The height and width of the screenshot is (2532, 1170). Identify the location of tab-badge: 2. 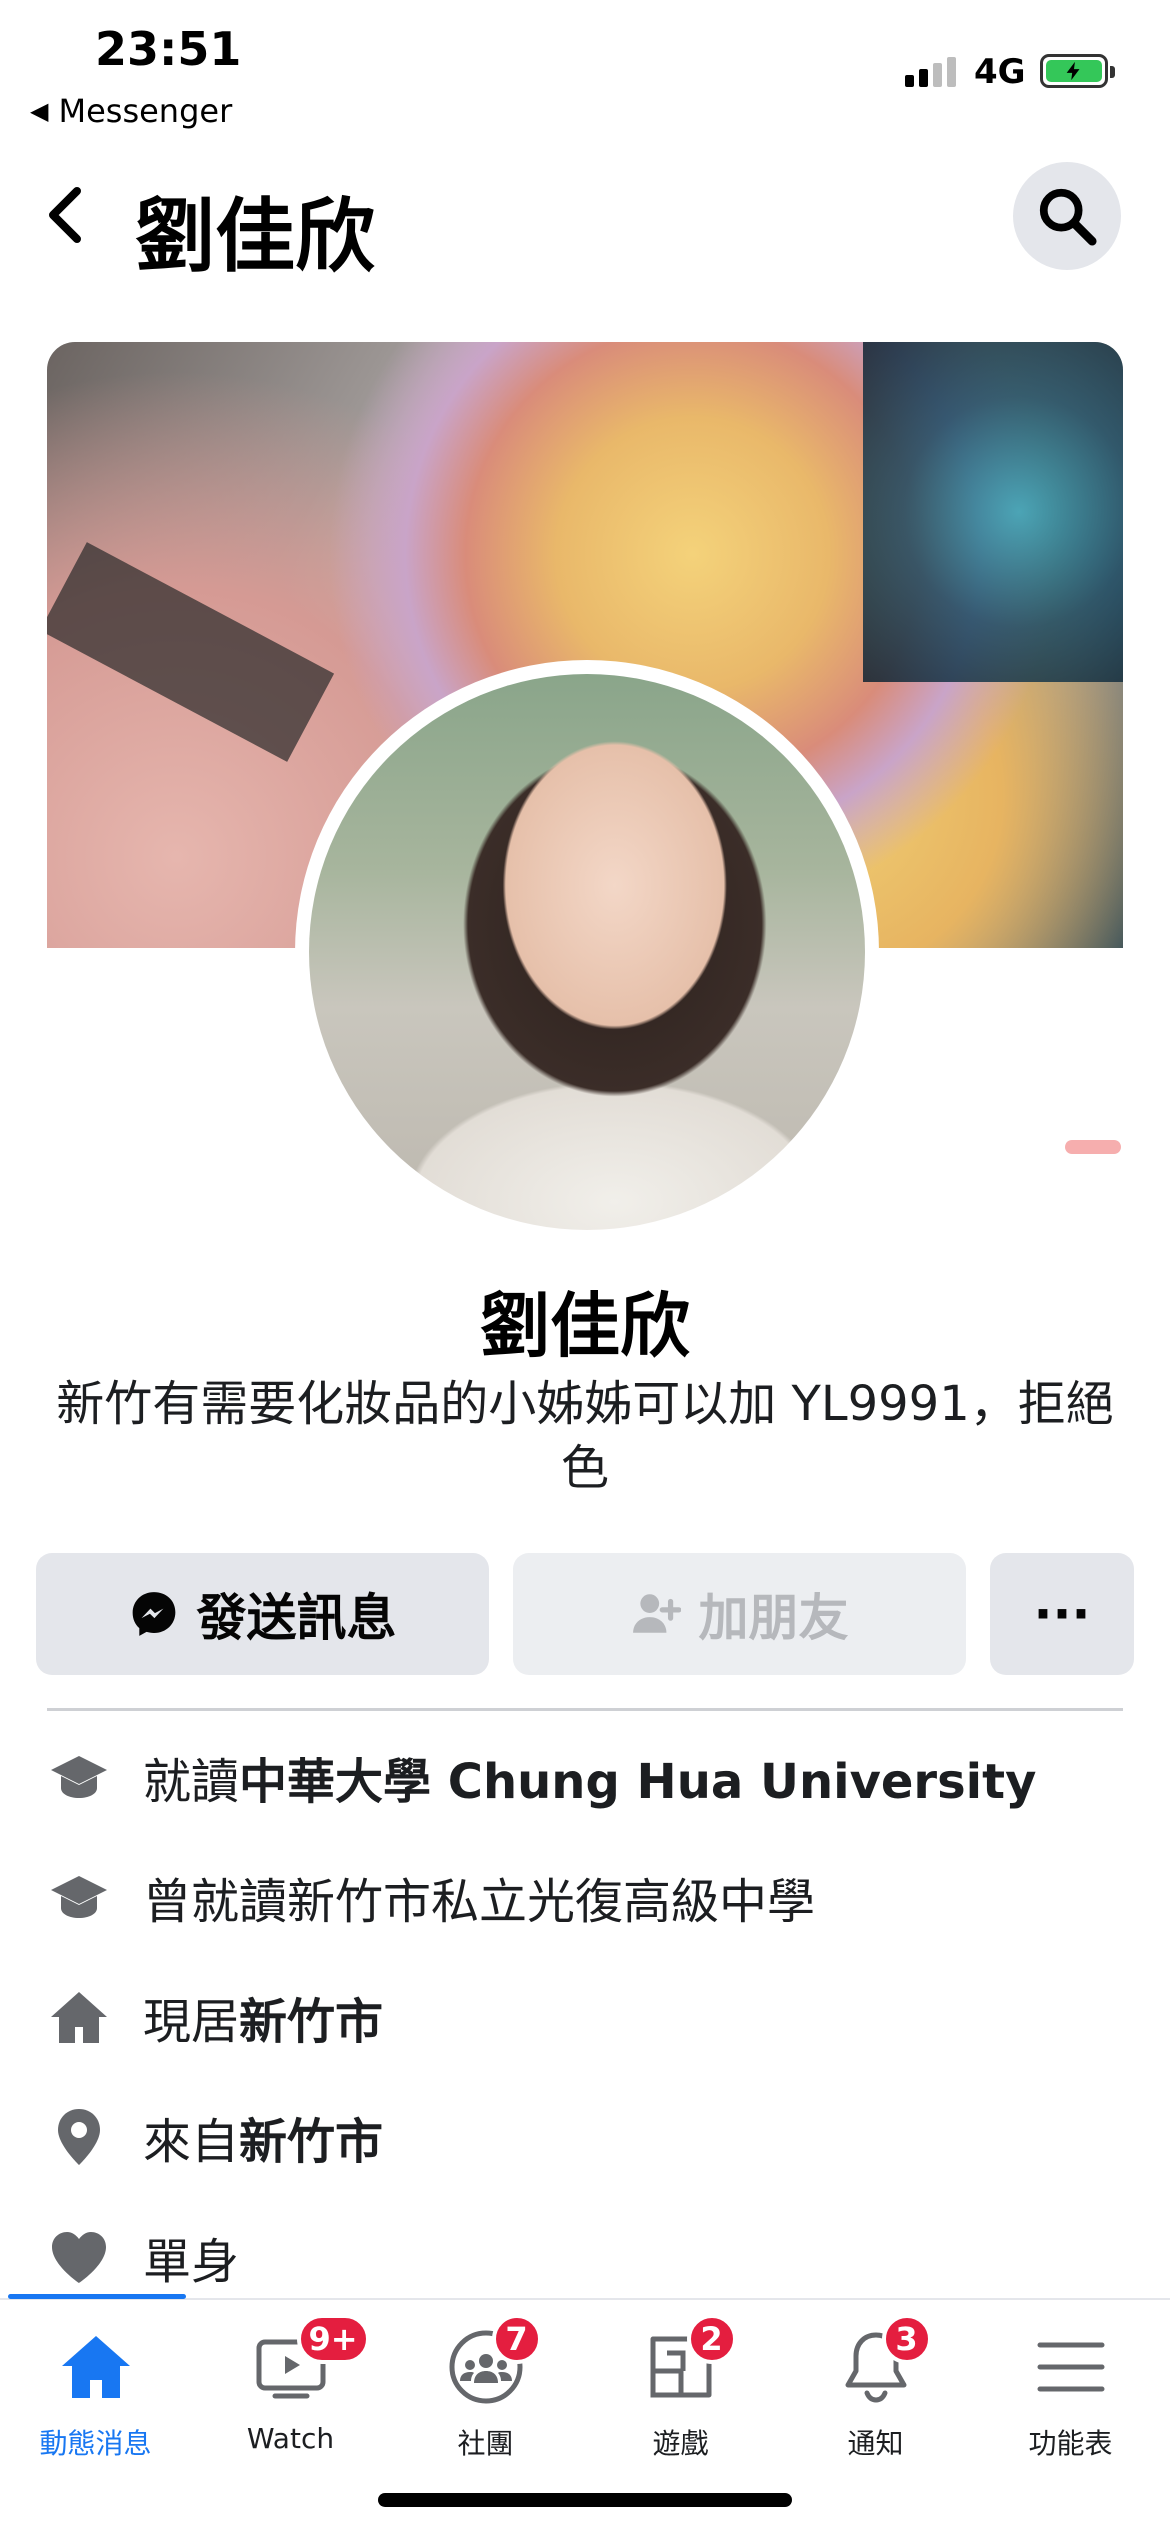
(711, 2339).